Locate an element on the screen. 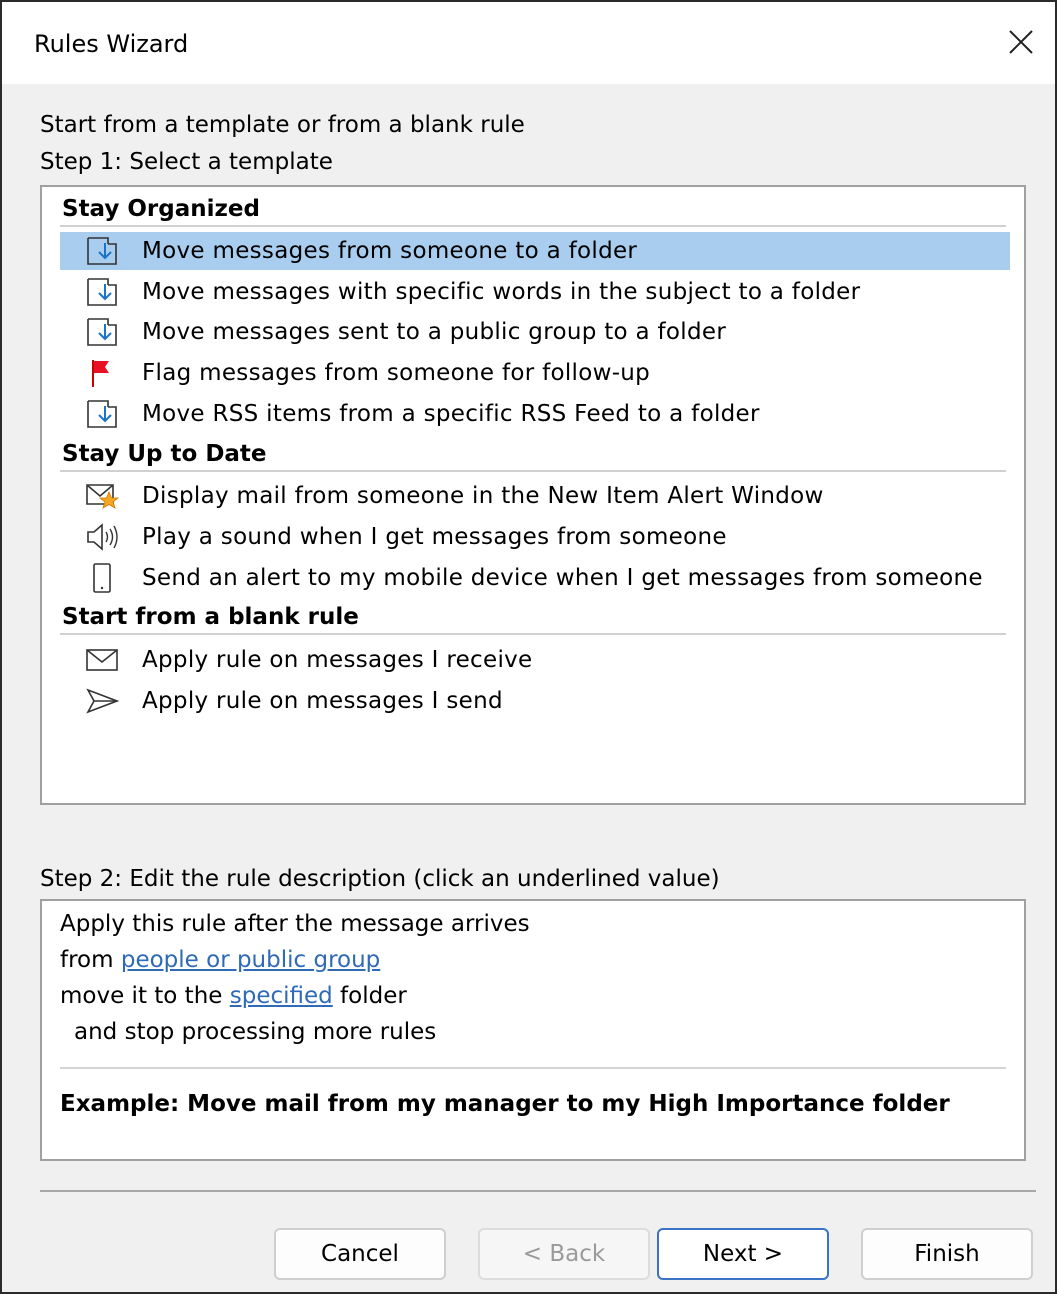 This screenshot has height=1294, width=1057. description-text: move it to the is located at coordinates (145, 996).